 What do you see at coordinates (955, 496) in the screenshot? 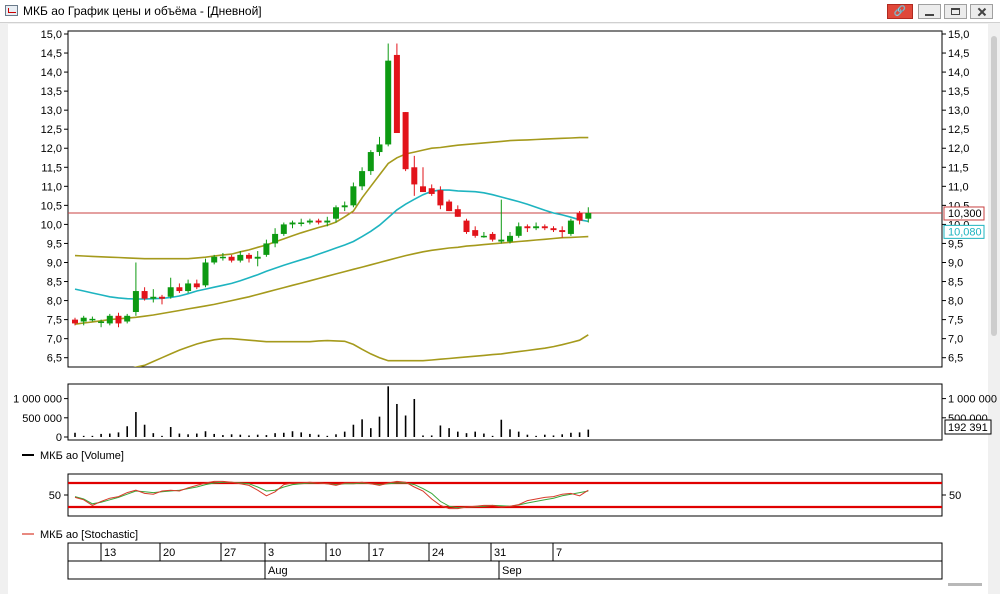
I see `svg-text: 50` at bounding box center [955, 496].